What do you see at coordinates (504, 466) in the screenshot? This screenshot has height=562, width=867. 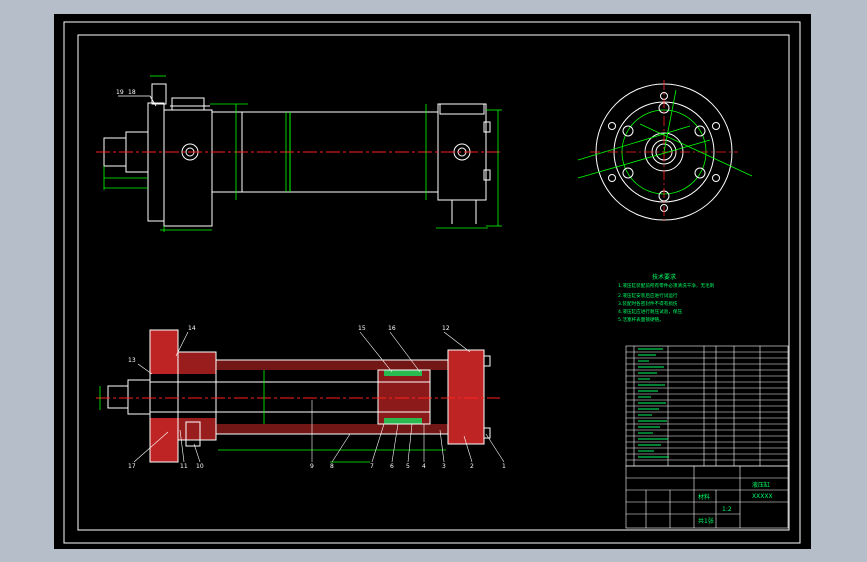 I see `part-label-1: 1` at bounding box center [504, 466].